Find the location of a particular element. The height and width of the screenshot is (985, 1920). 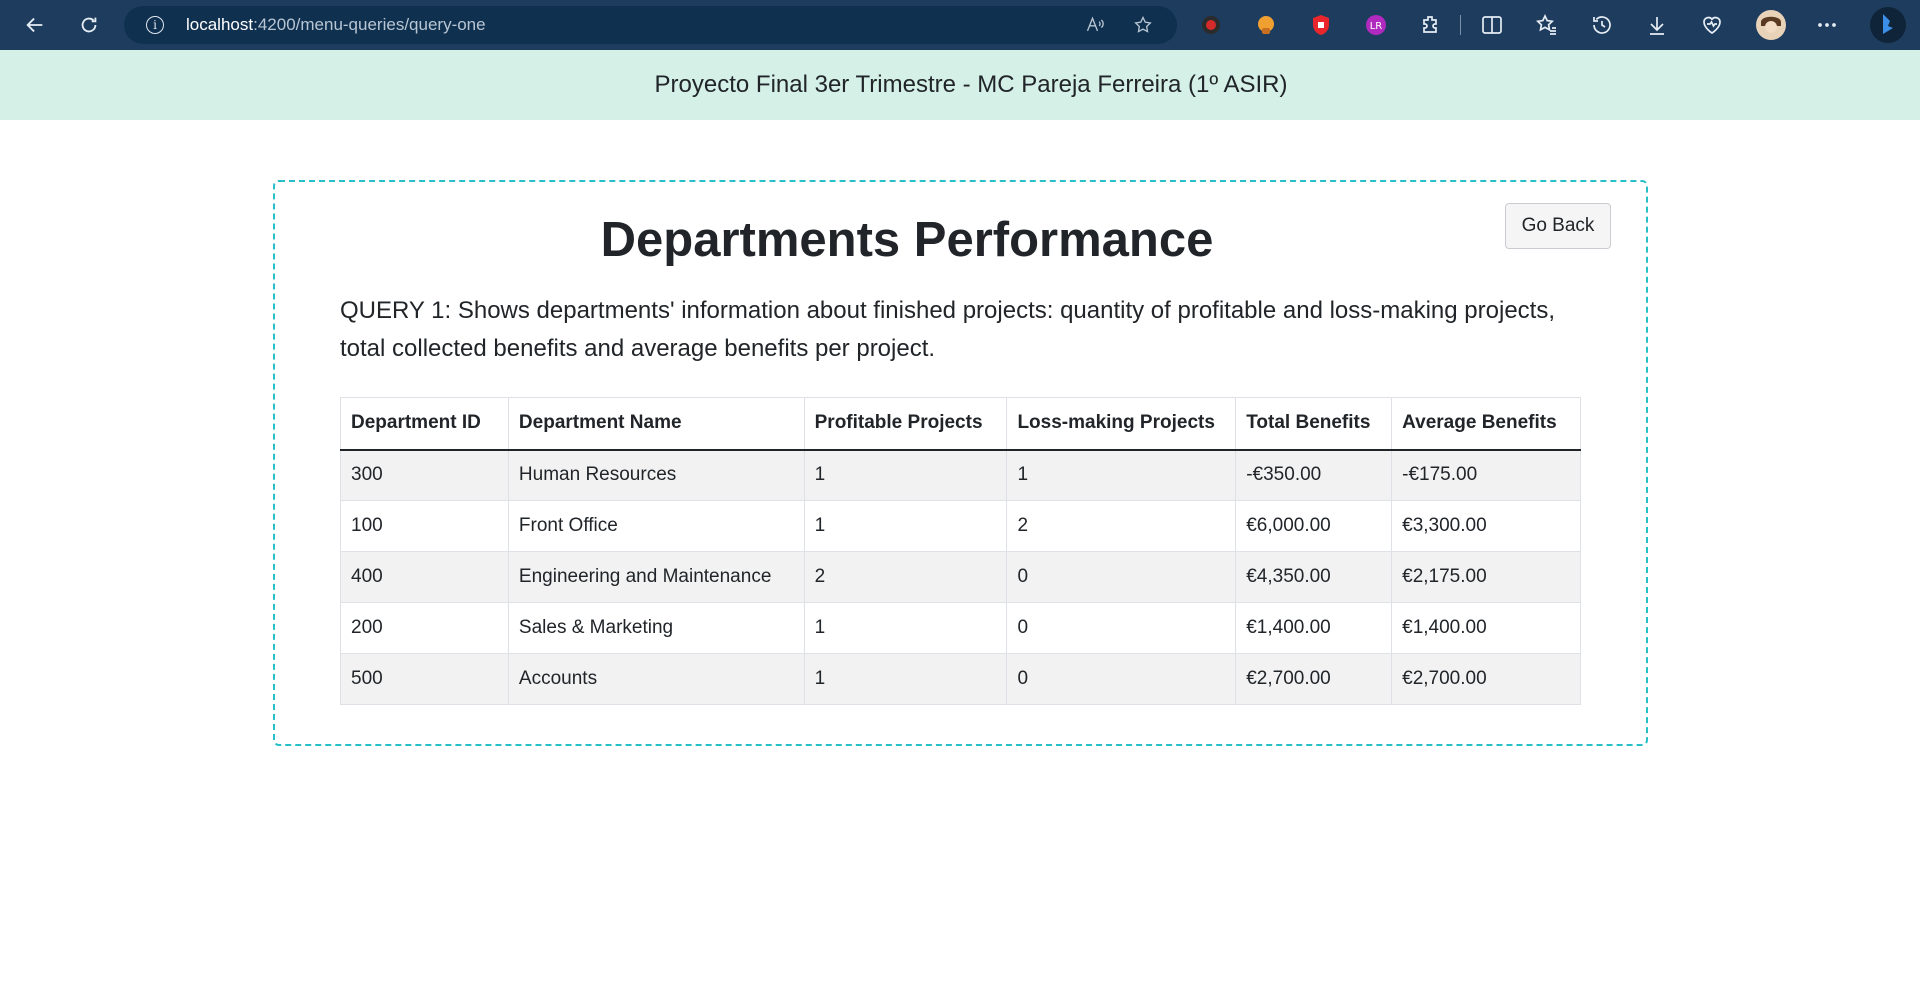

column-header: Average Benefits is located at coordinates (1486, 424).